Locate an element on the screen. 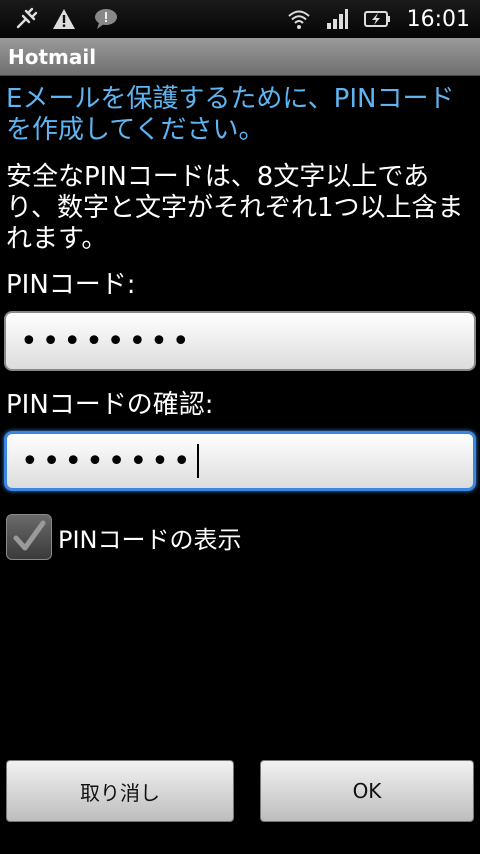  status-bar-notifications is located at coordinates (61, 19).